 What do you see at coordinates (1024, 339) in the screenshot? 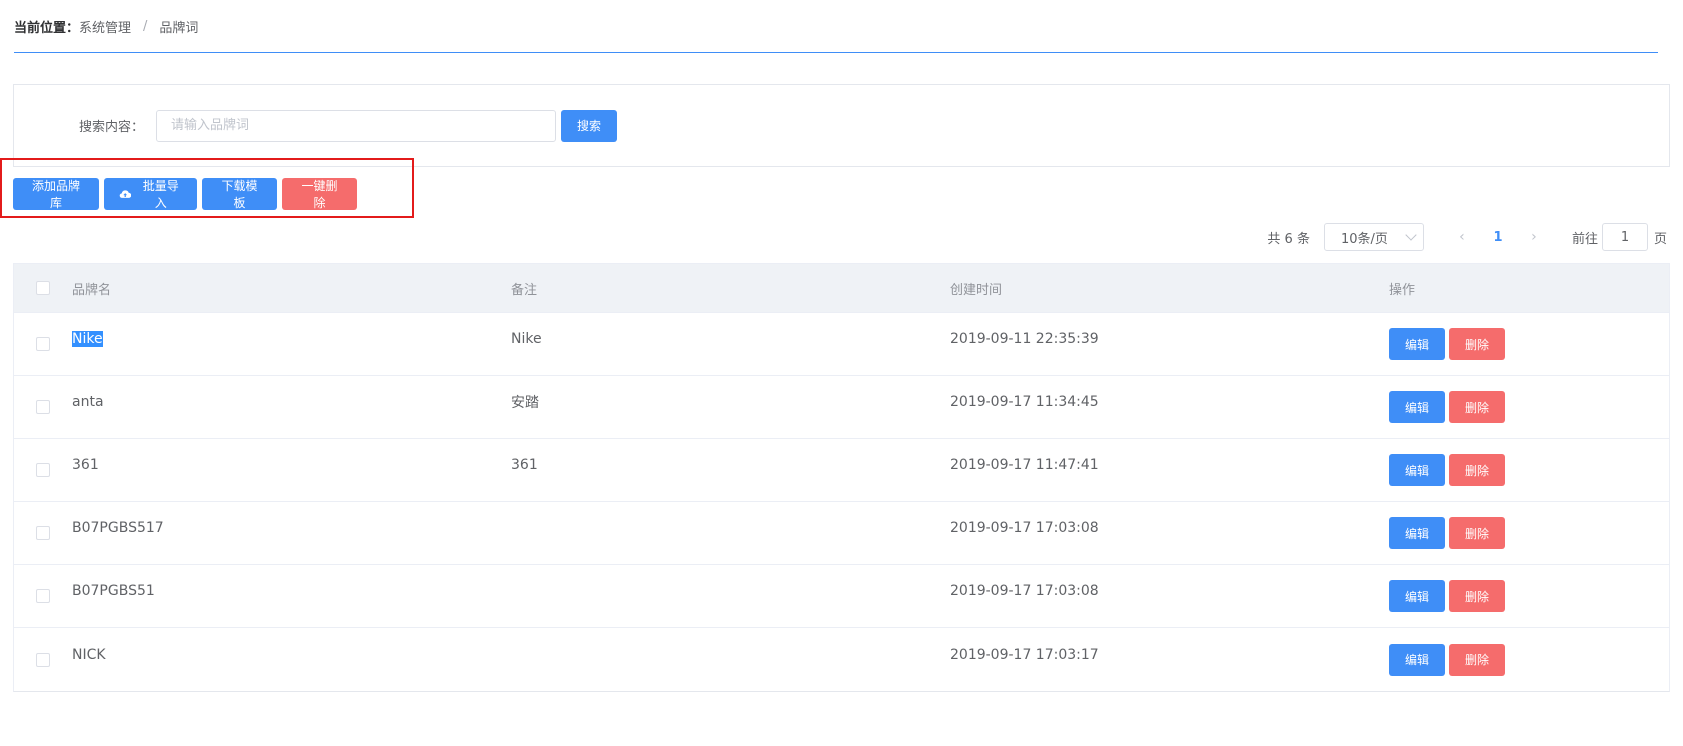
I see `created-time-cell: 2019-09-11 22:35:39` at bounding box center [1024, 339].